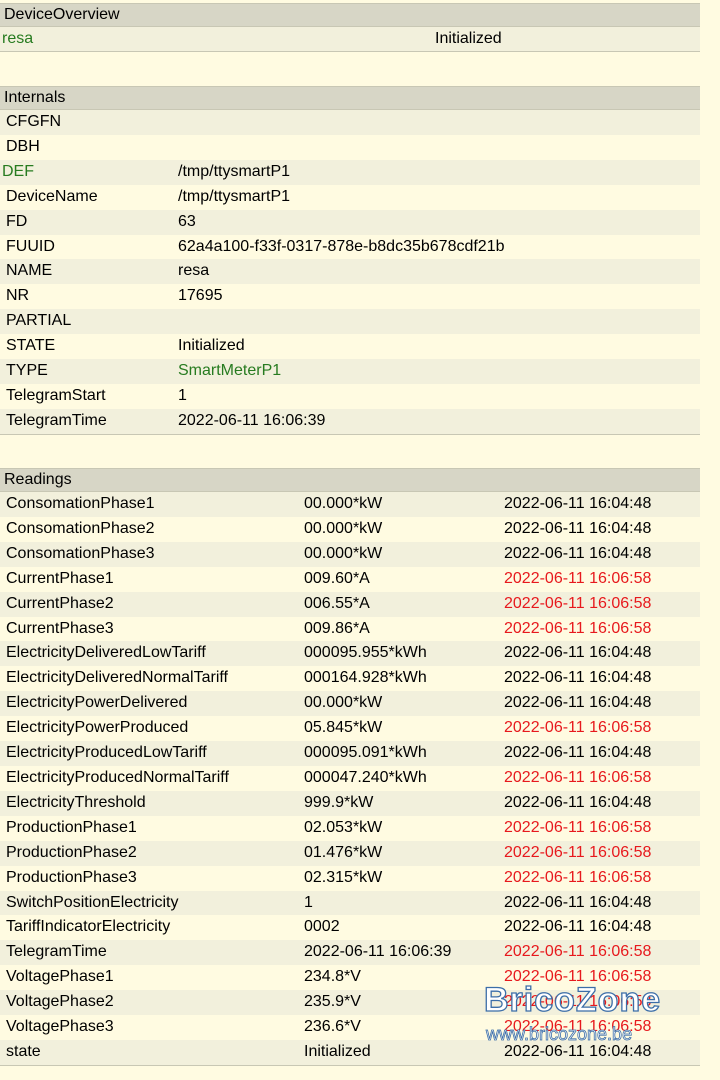 This screenshot has width=720, height=1080. Describe the element at coordinates (343, 827) in the screenshot. I see `reading-value: 02.053*kW` at that location.